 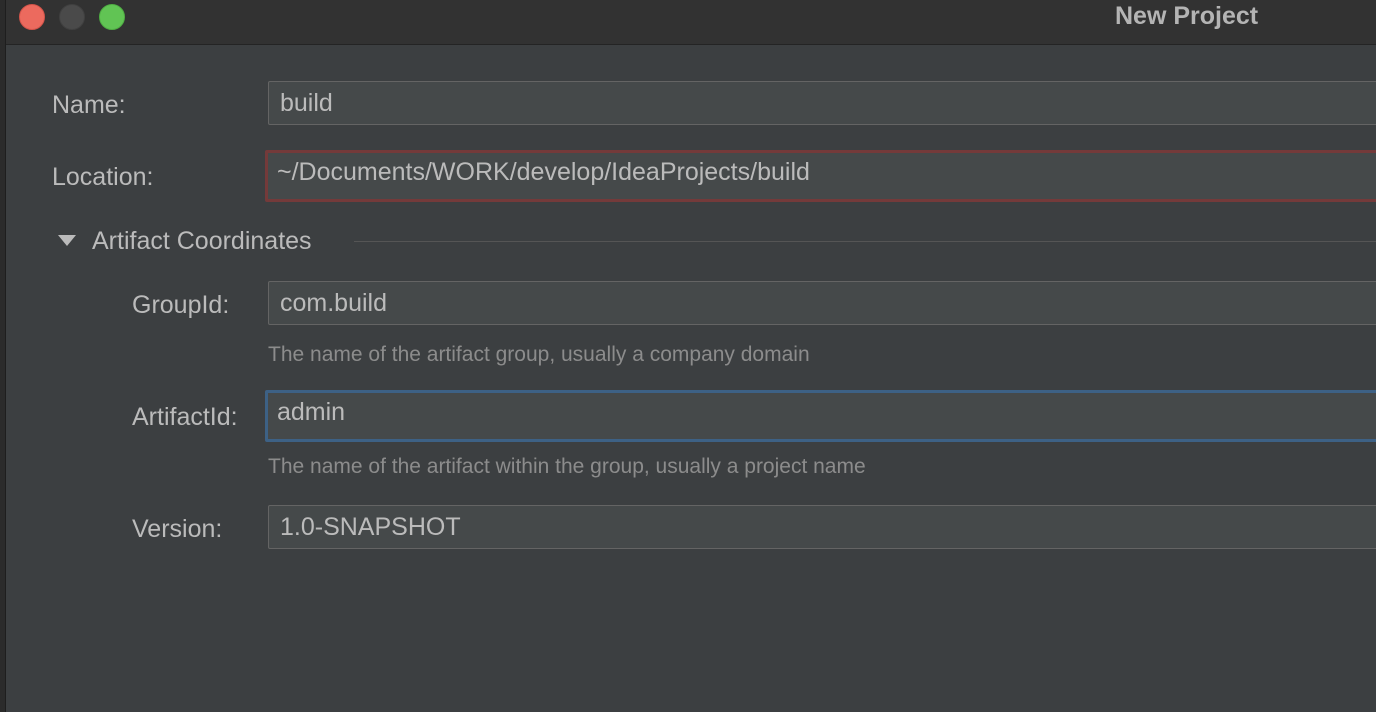 What do you see at coordinates (67, 240) in the screenshot?
I see `triangle-down-icon` at bounding box center [67, 240].